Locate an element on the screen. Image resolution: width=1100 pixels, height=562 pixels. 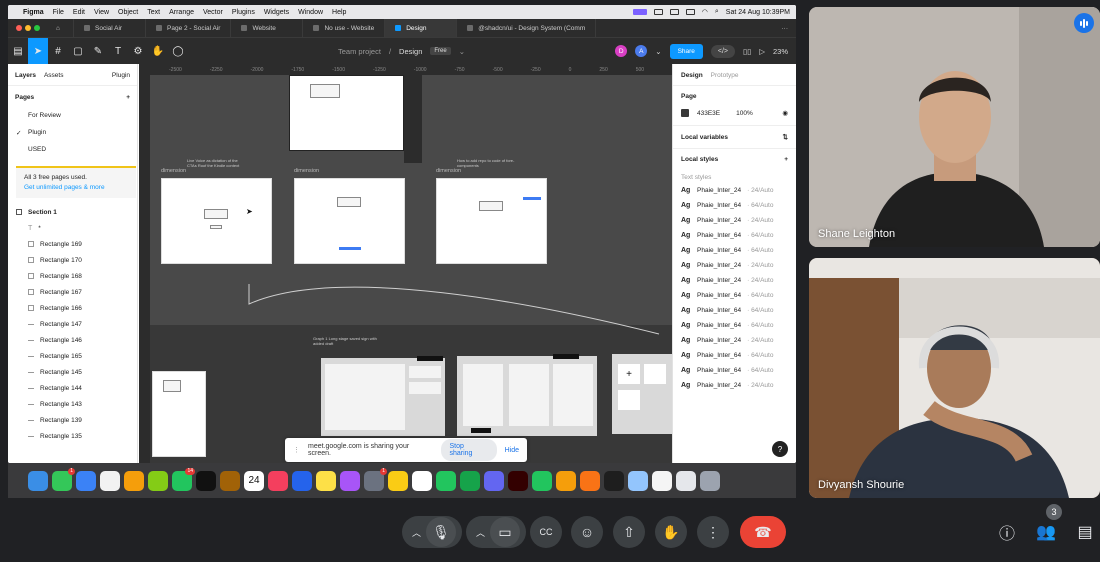
layer-section: Section 1 is located at coordinates (72, 212).